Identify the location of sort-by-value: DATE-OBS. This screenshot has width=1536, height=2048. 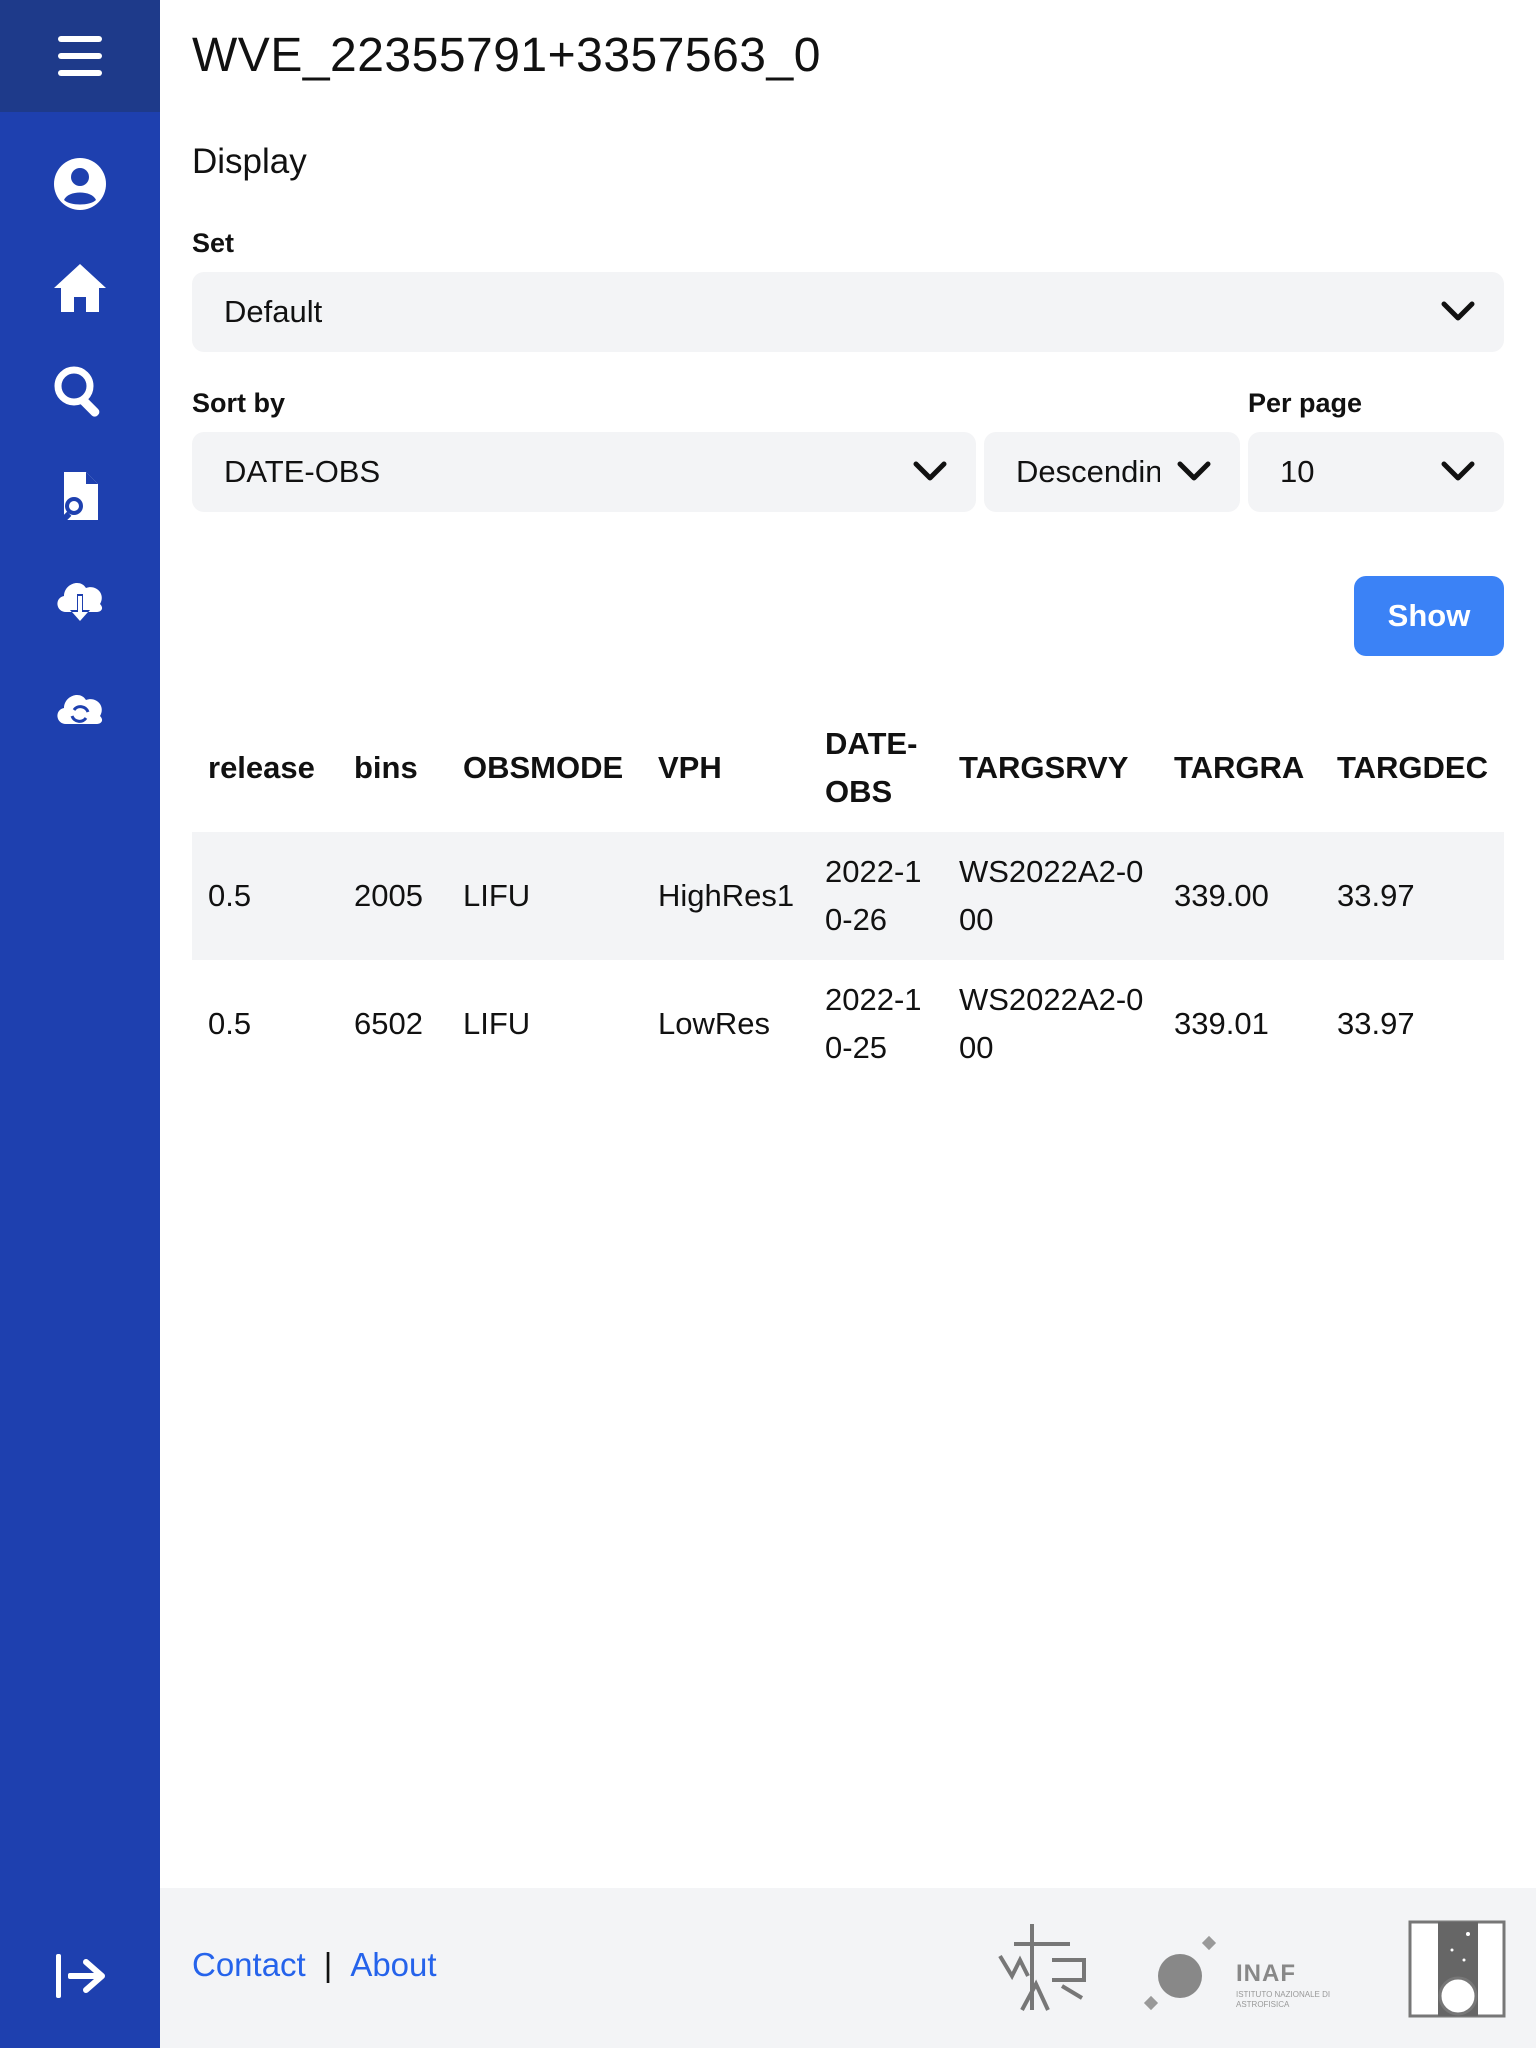
(302, 471).